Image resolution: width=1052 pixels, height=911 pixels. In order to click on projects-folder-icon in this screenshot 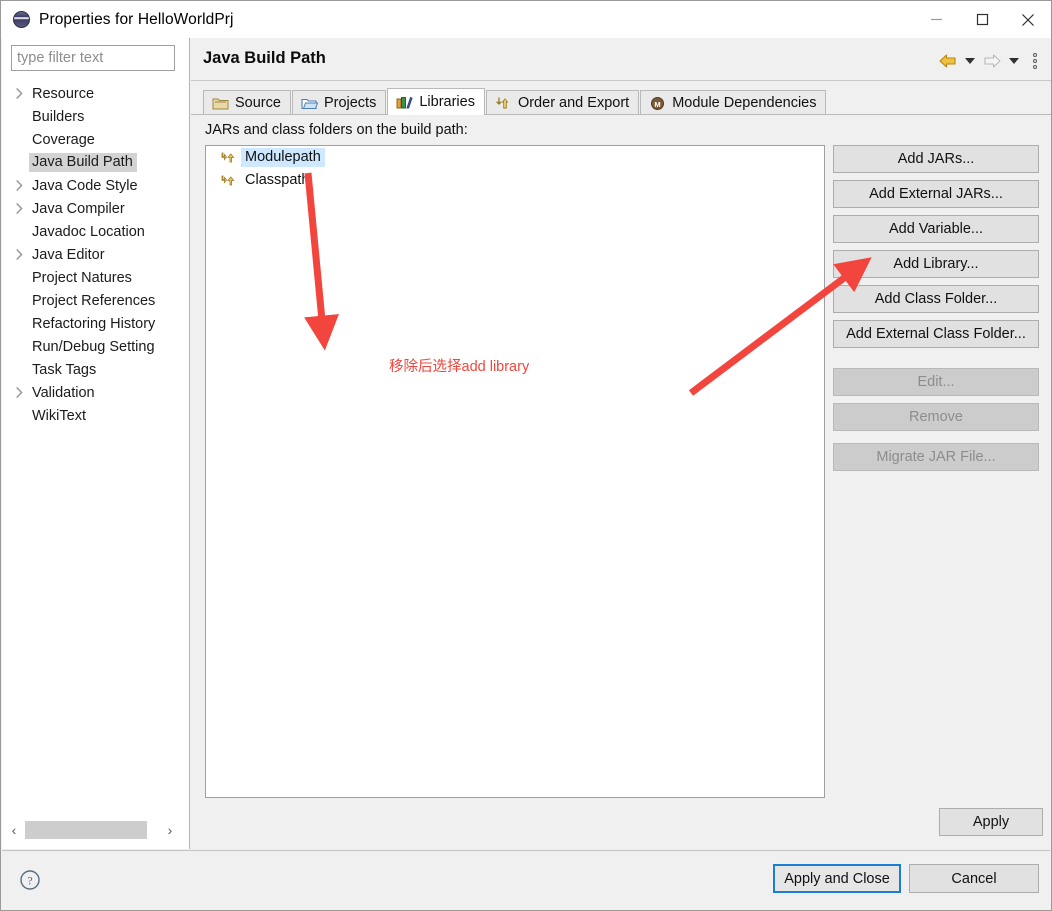, I will do `click(310, 103)`.